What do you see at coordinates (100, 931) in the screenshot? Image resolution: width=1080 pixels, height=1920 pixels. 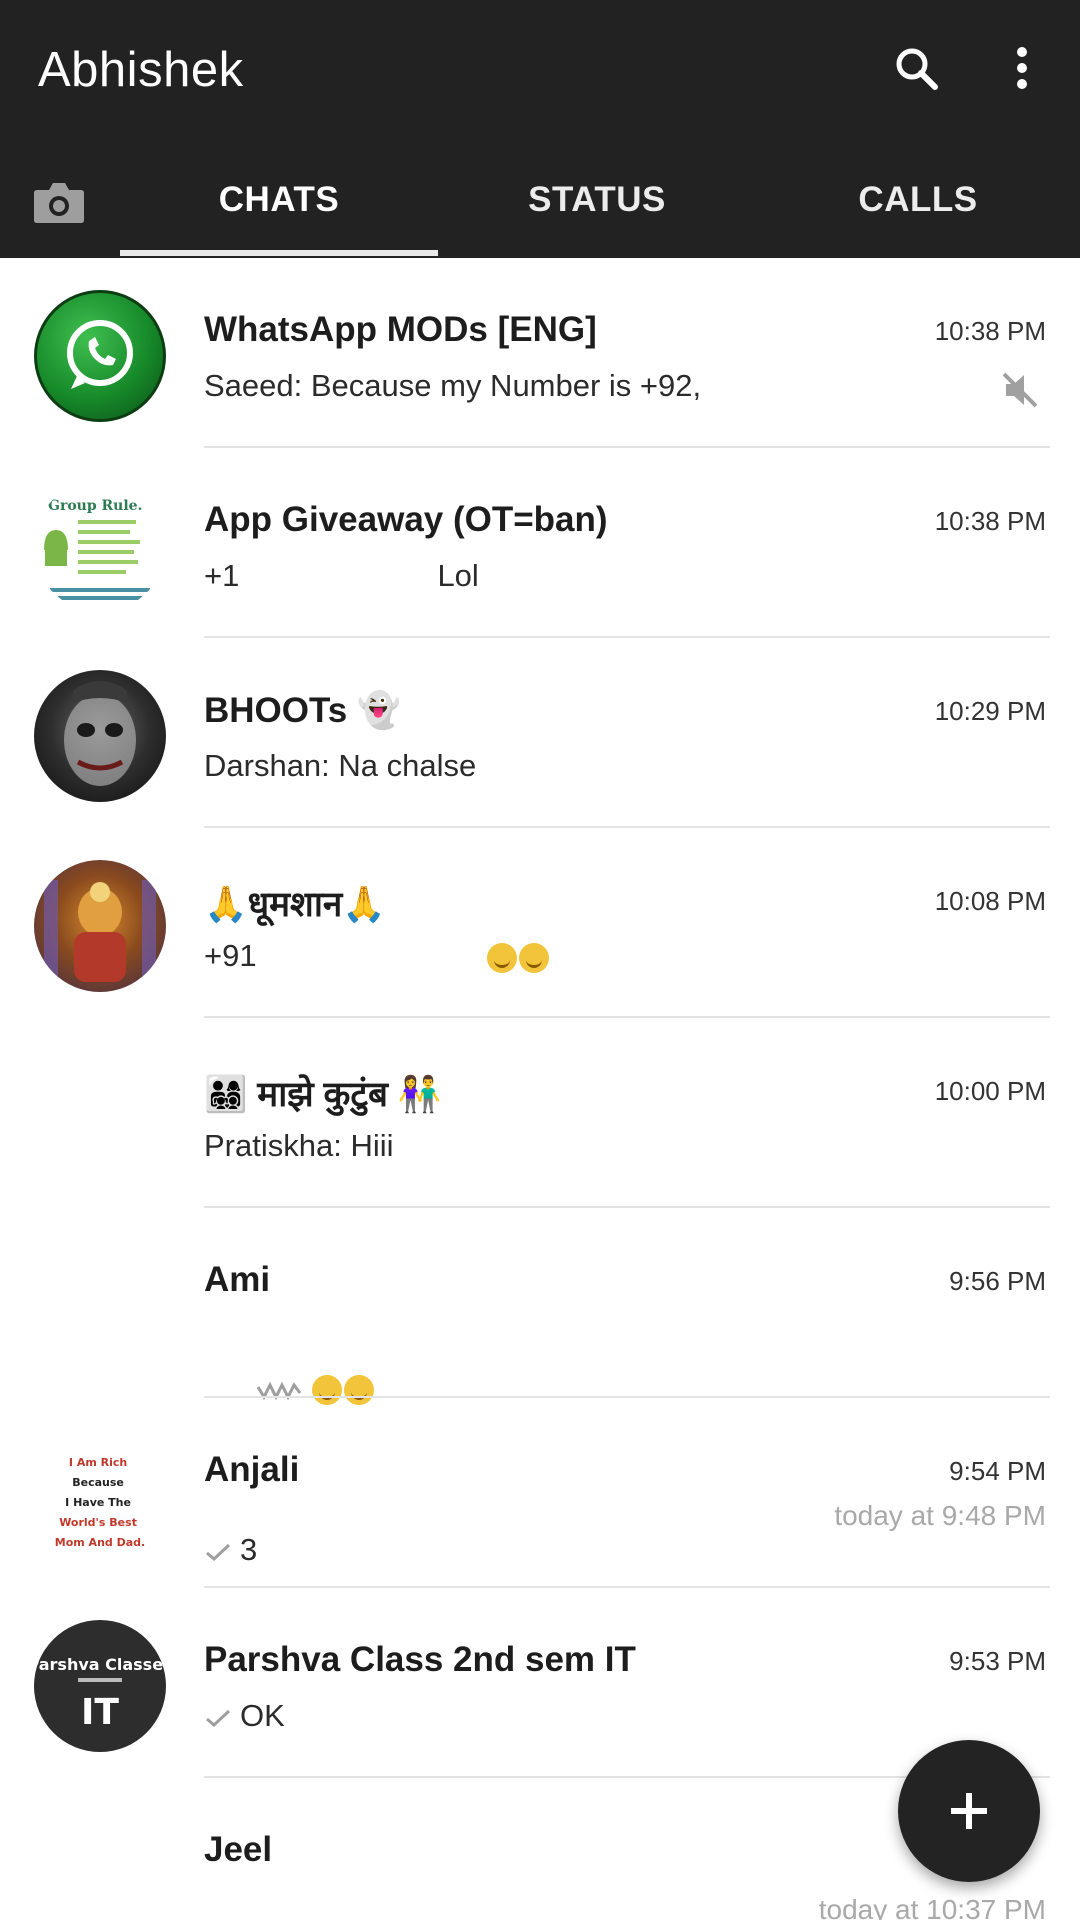 I see `deity-image` at bounding box center [100, 931].